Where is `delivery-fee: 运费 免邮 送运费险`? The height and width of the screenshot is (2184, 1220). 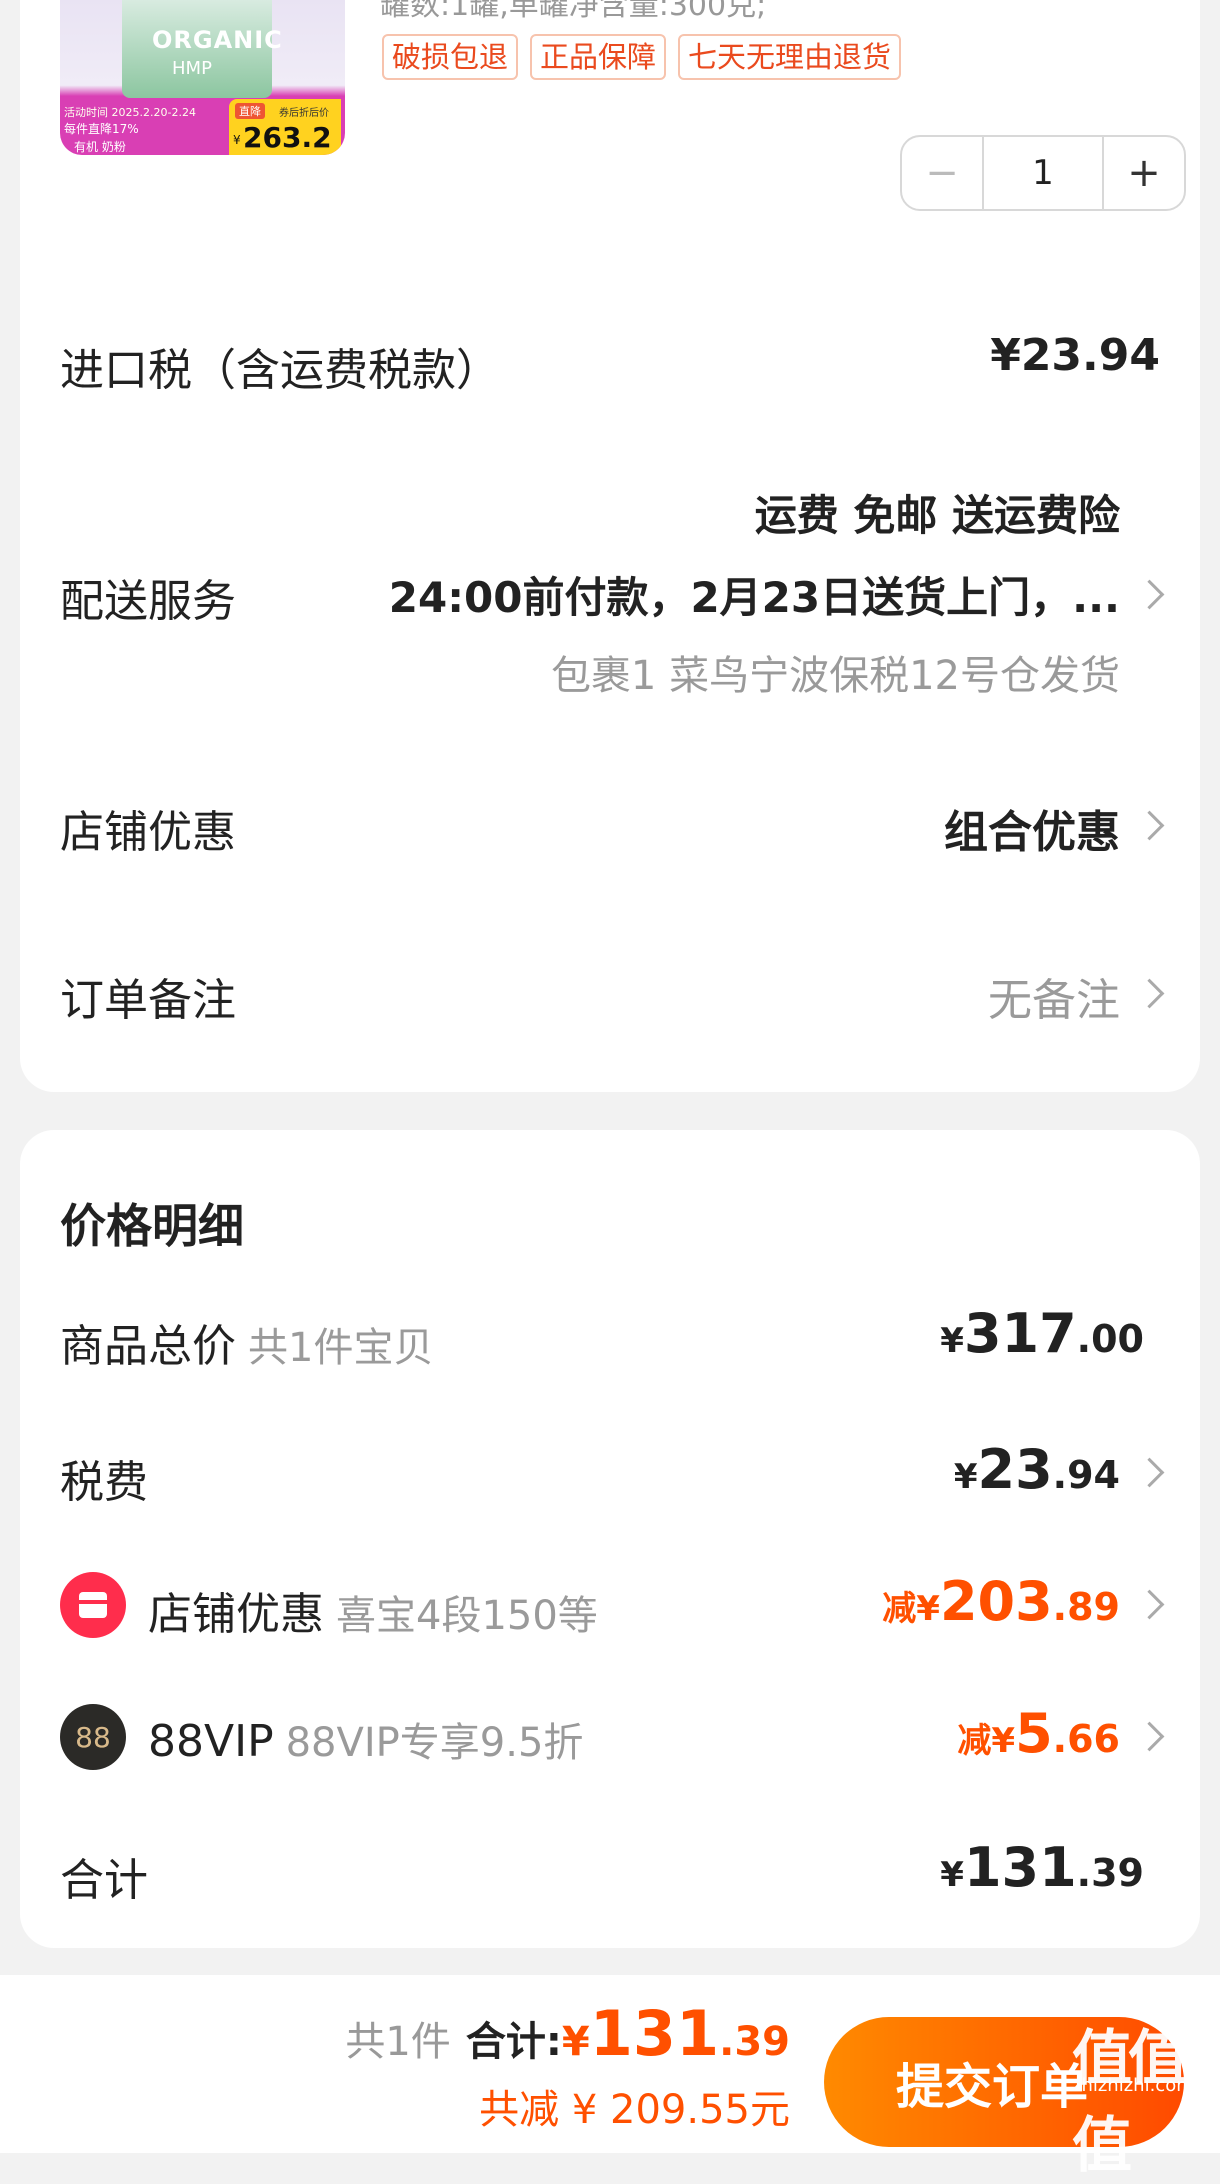 delivery-fee: 运费 免邮 送运费险 is located at coordinates (937, 515).